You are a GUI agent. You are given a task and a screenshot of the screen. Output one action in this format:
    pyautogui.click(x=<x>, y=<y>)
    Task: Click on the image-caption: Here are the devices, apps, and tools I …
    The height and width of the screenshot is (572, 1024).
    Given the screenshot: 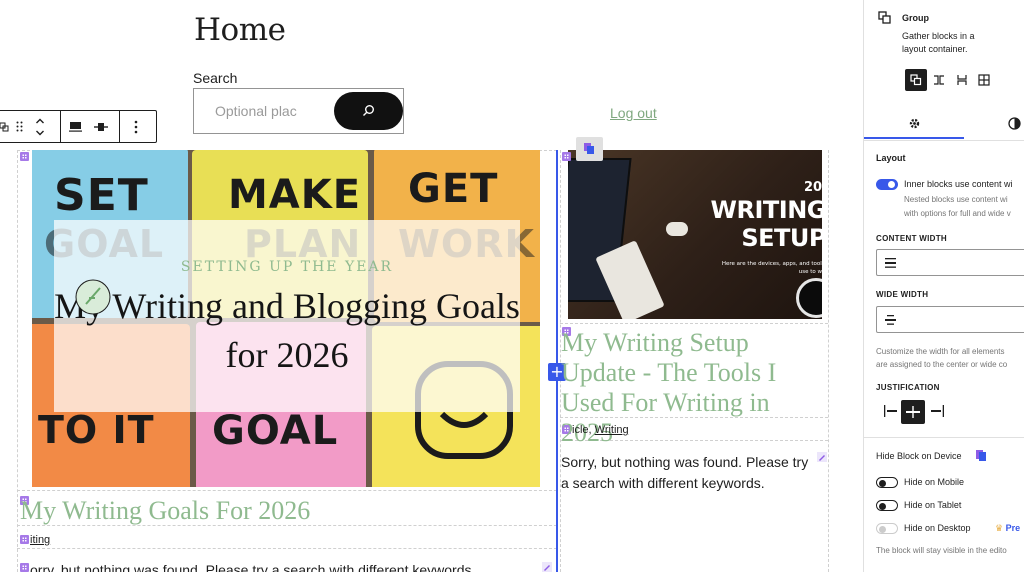 What is the action you would take?
    pyautogui.click(x=771, y=268)
    